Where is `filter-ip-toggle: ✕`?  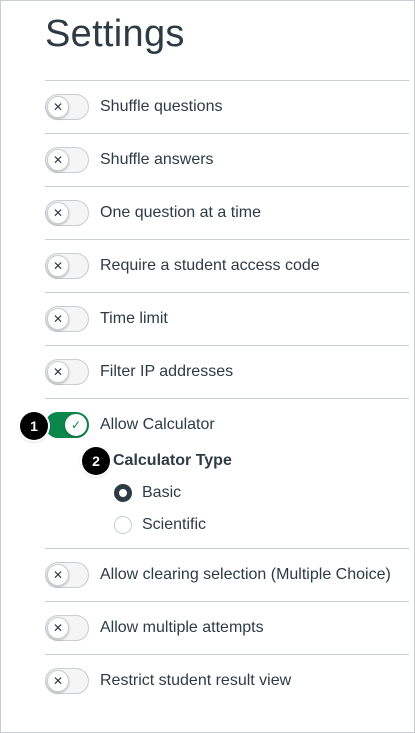 filter-ip-toggle: ✕ is located at coordinates (67, 372).